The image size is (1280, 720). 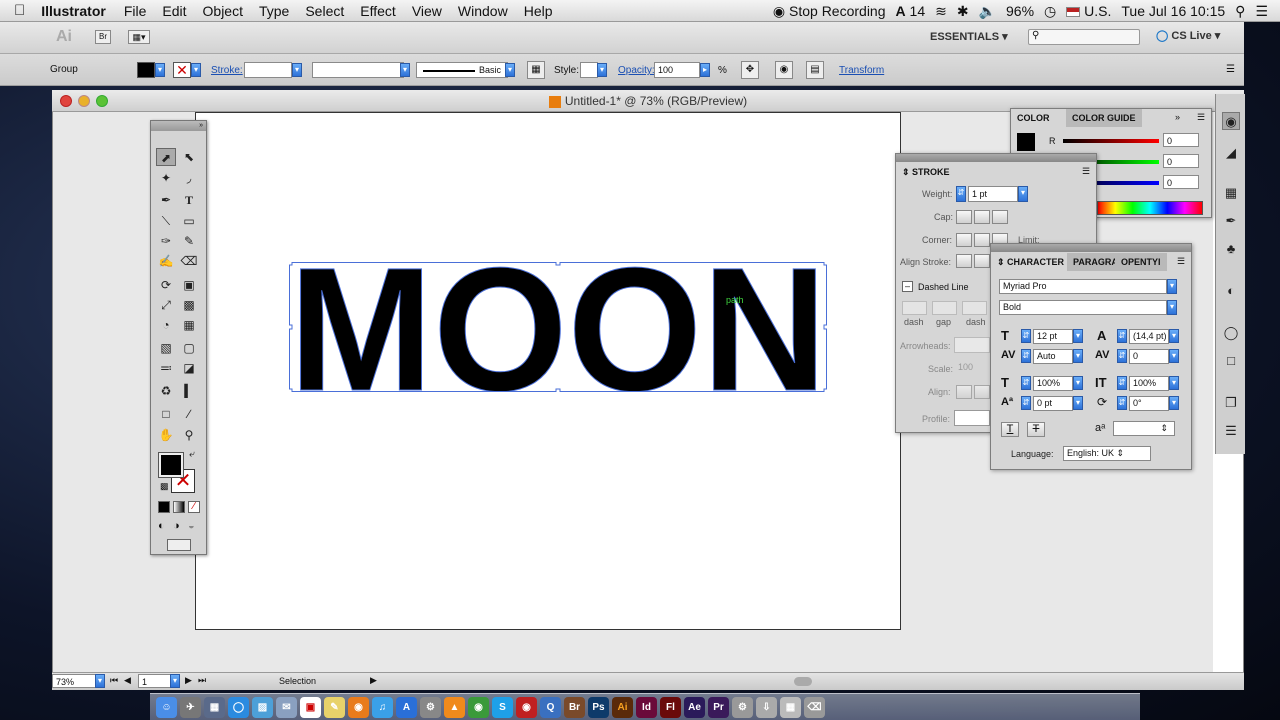 What do you see at coordinates (1026, 142) in the screenshot?
I see `color-fill-swatch` at bounding box center [1026, 142].